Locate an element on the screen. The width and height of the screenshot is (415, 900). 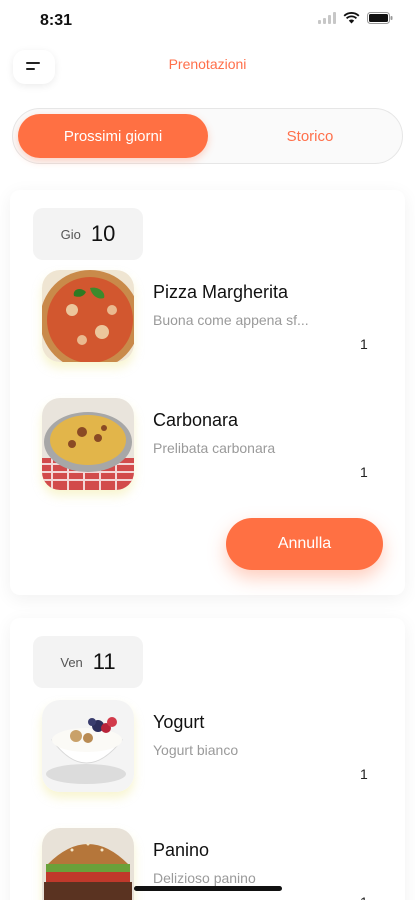
tab-history: Storico is located at coordinates (310, 136).